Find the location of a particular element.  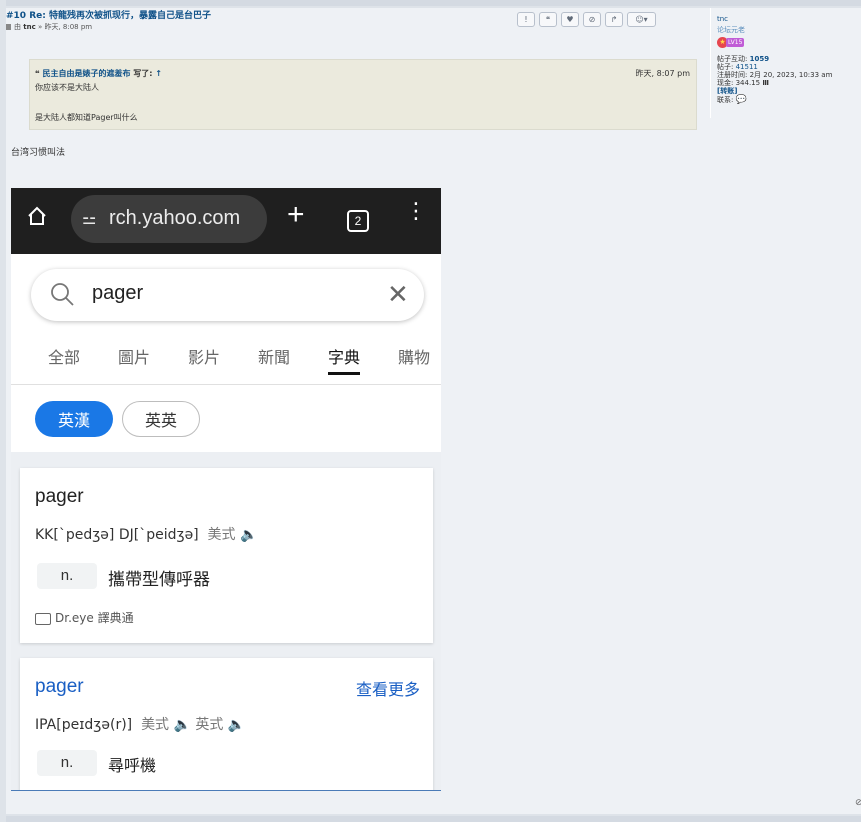

quote-button: ❝ is located at coordinates (548, 19).